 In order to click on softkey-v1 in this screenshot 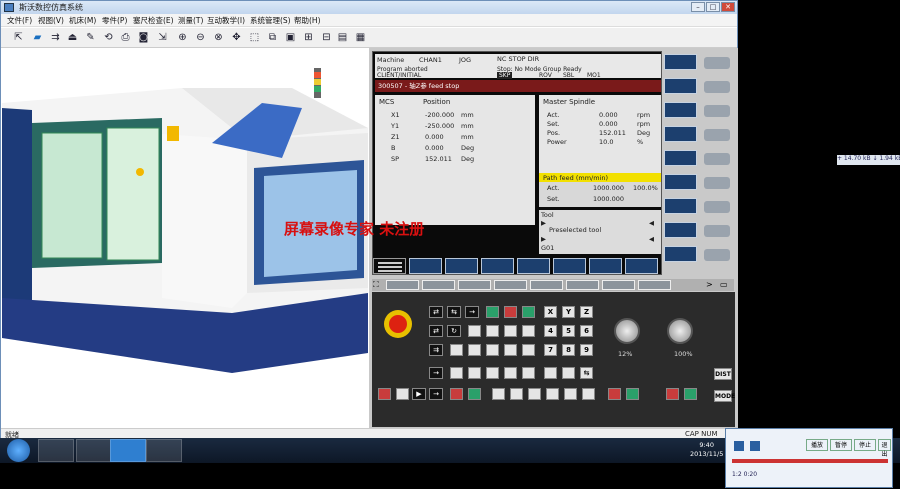, I will do `click(680, 62)`.